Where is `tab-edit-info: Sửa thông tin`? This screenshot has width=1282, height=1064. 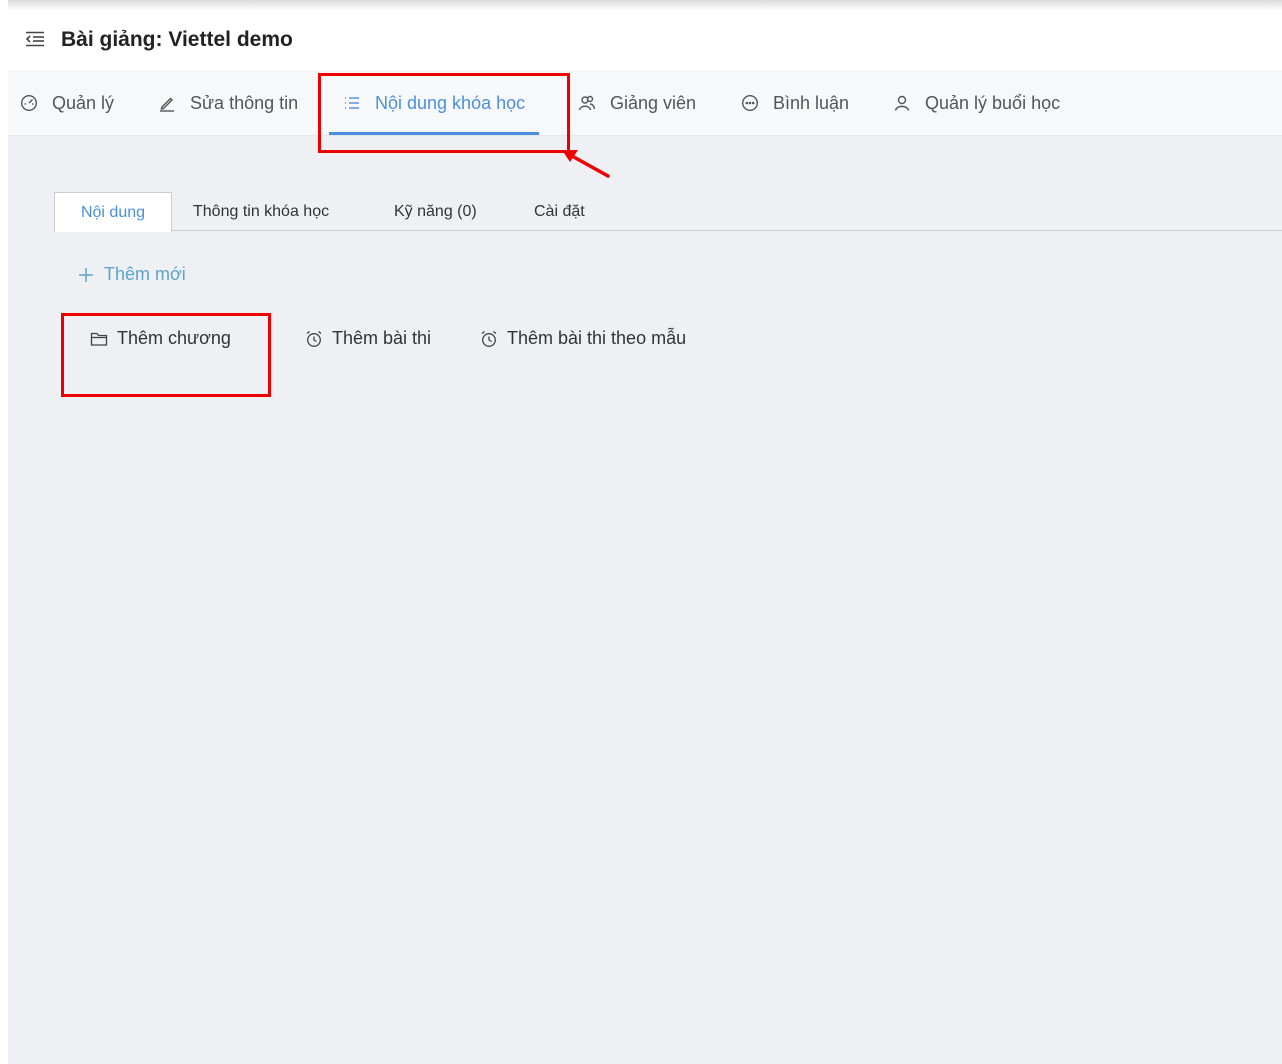 tab-edit-info: Sửa thông tin is located at coordinates (228, 103).